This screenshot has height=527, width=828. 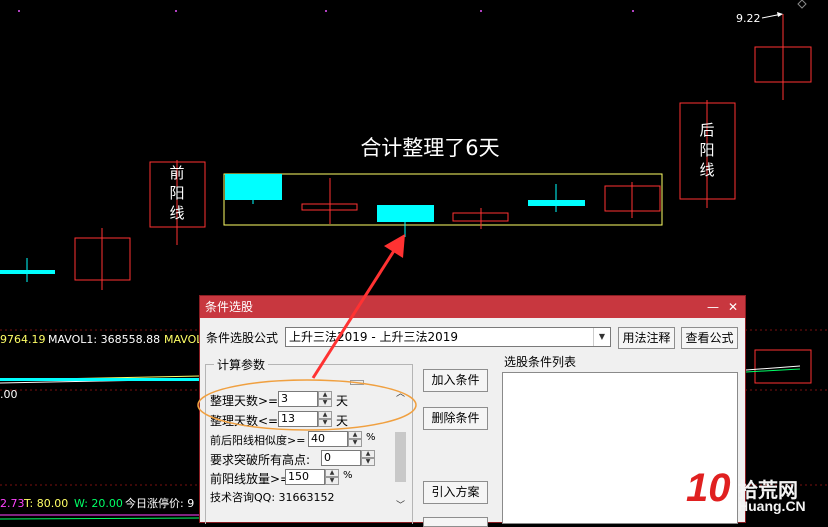 What do you see at coordinates (540, 362) in the screenshot?
I see `condition-list-label: 选股条件列表` at bounding box center [540, 362].